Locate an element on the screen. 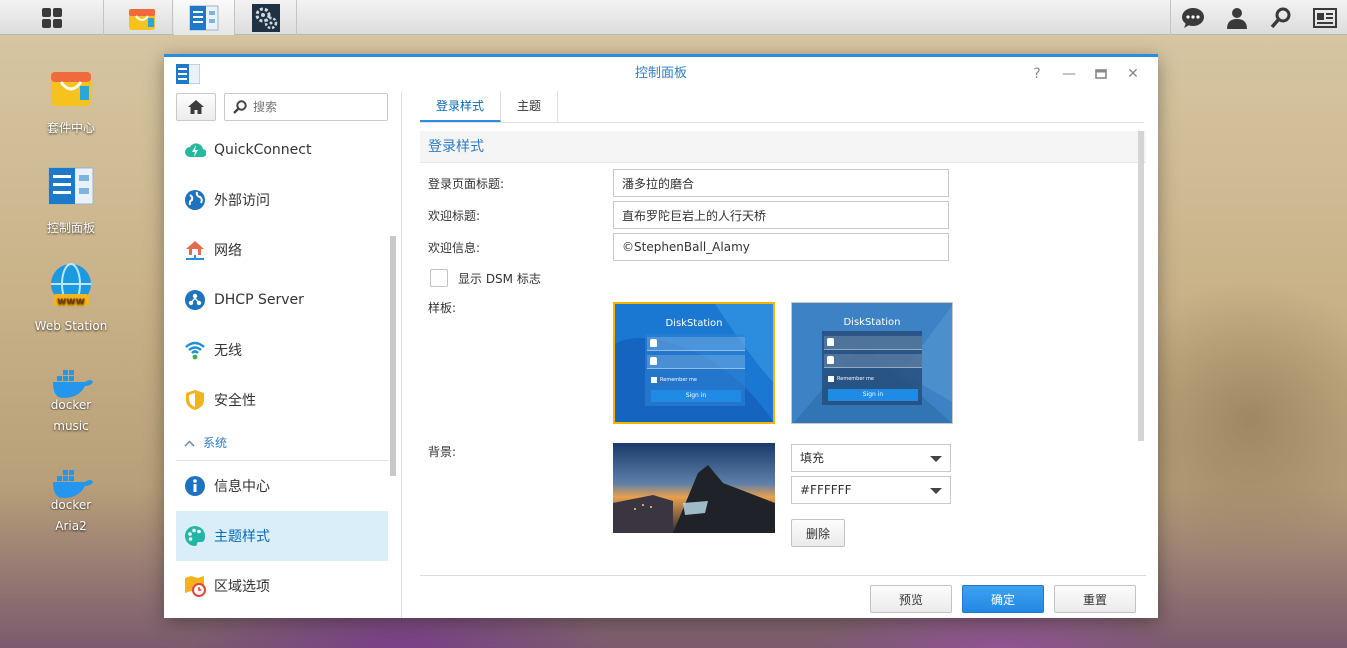  sidebar-item-label: 无线 is located at coordinates (228, 351).